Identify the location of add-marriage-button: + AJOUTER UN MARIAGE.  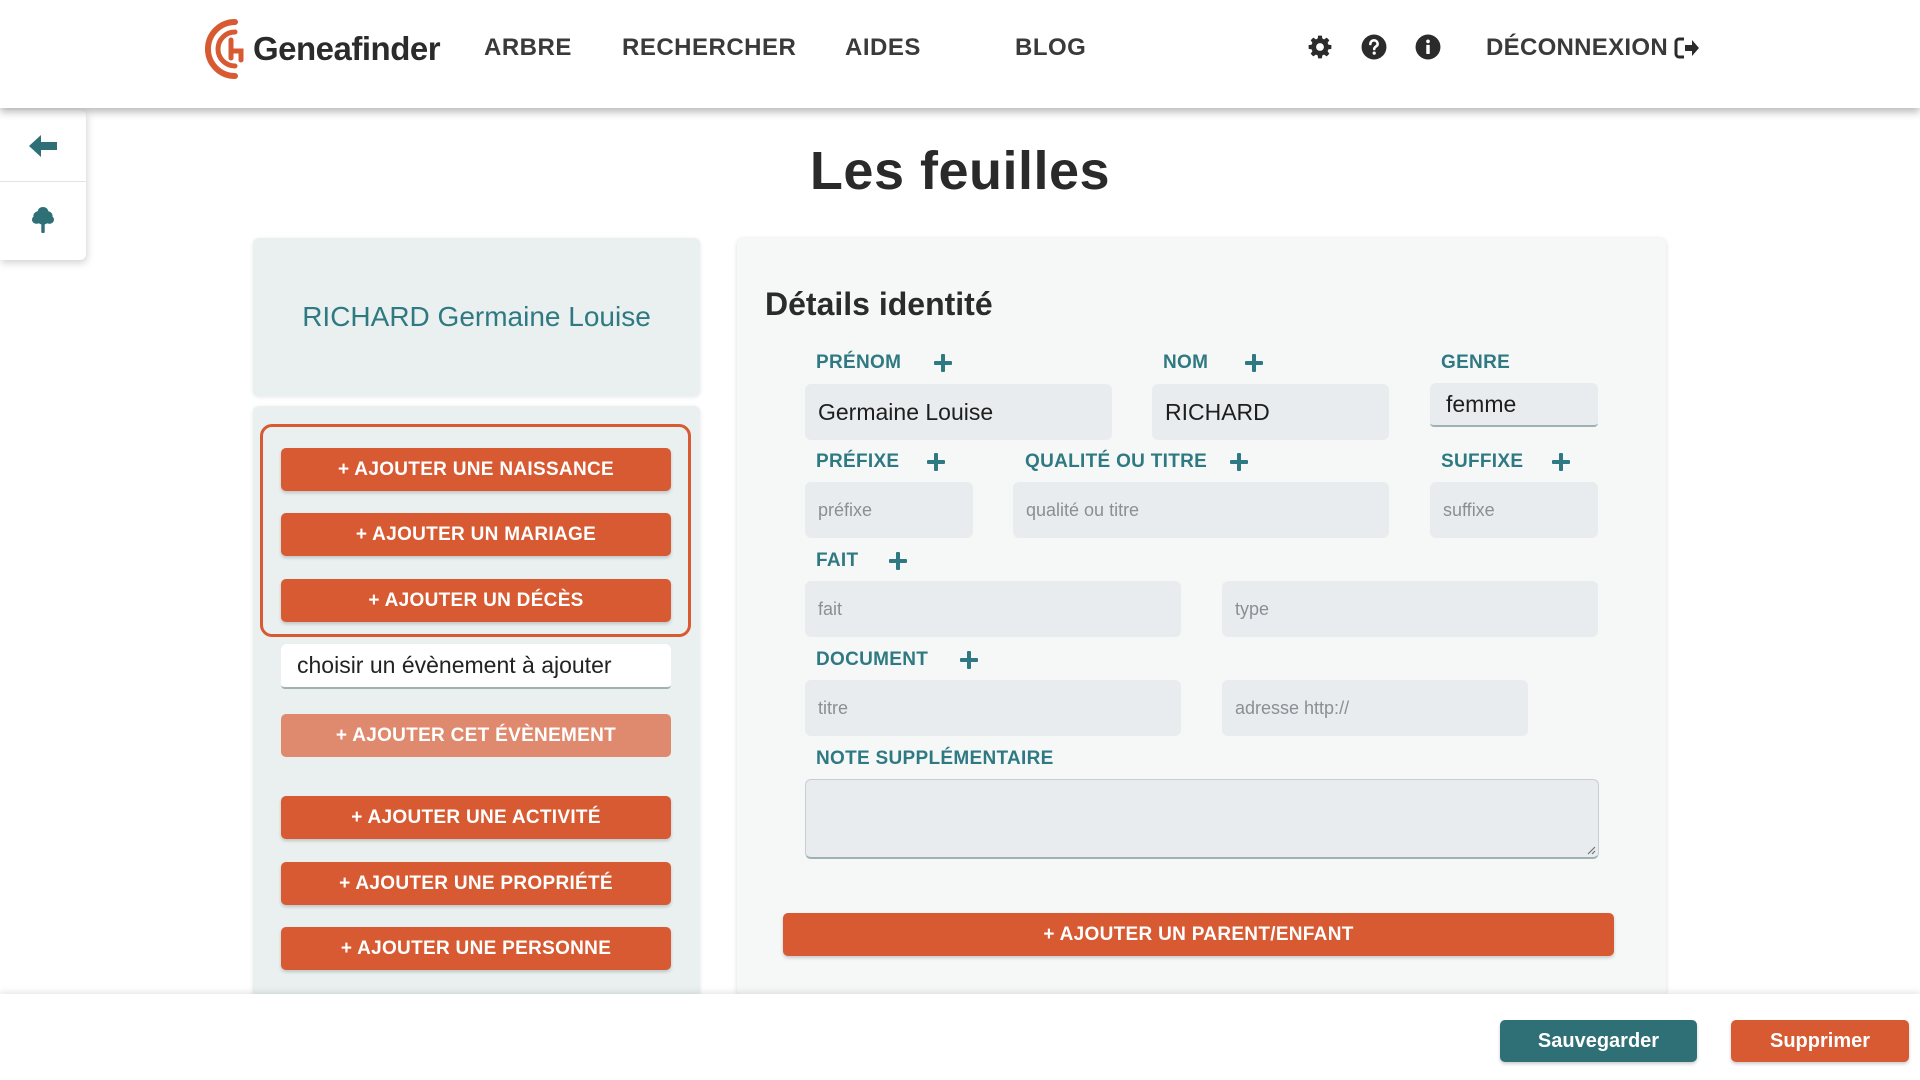
(476, 534).